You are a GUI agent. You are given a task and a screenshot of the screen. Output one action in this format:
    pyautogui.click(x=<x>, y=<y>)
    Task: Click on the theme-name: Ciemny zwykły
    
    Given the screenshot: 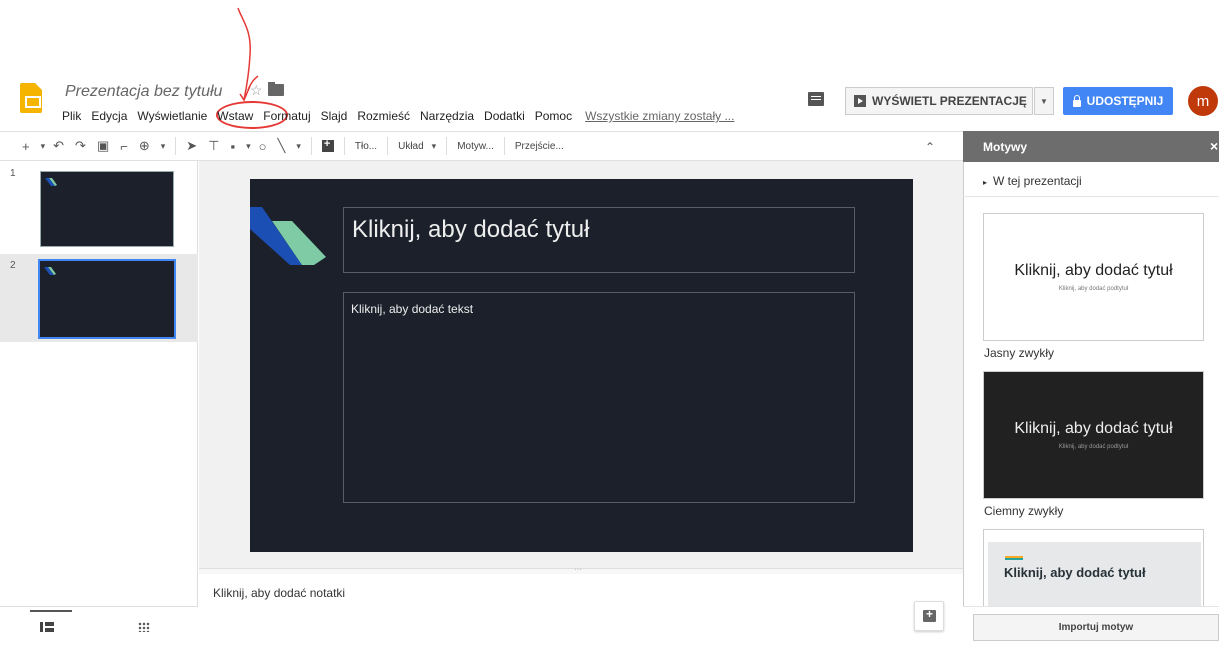 What is the action you would take?
    pyautogui.click(x=1024, y=511)
    